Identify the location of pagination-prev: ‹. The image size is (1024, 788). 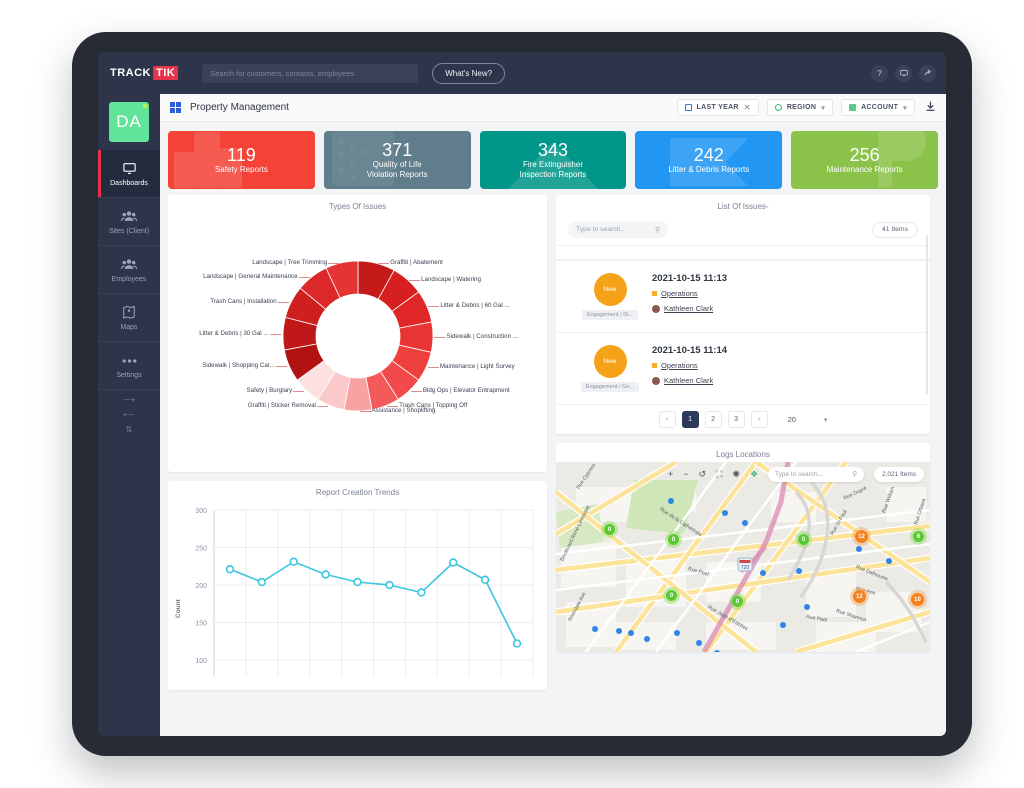
(667, 419).